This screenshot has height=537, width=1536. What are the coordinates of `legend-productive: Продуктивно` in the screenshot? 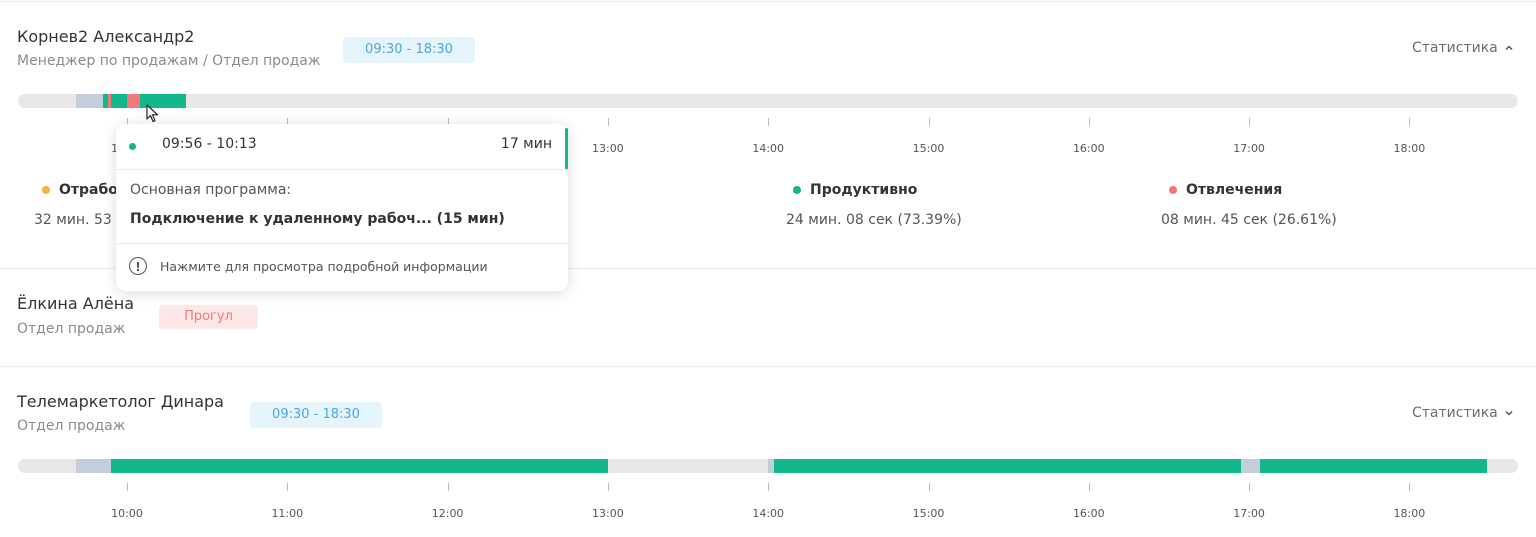 It's located at (855, 190).